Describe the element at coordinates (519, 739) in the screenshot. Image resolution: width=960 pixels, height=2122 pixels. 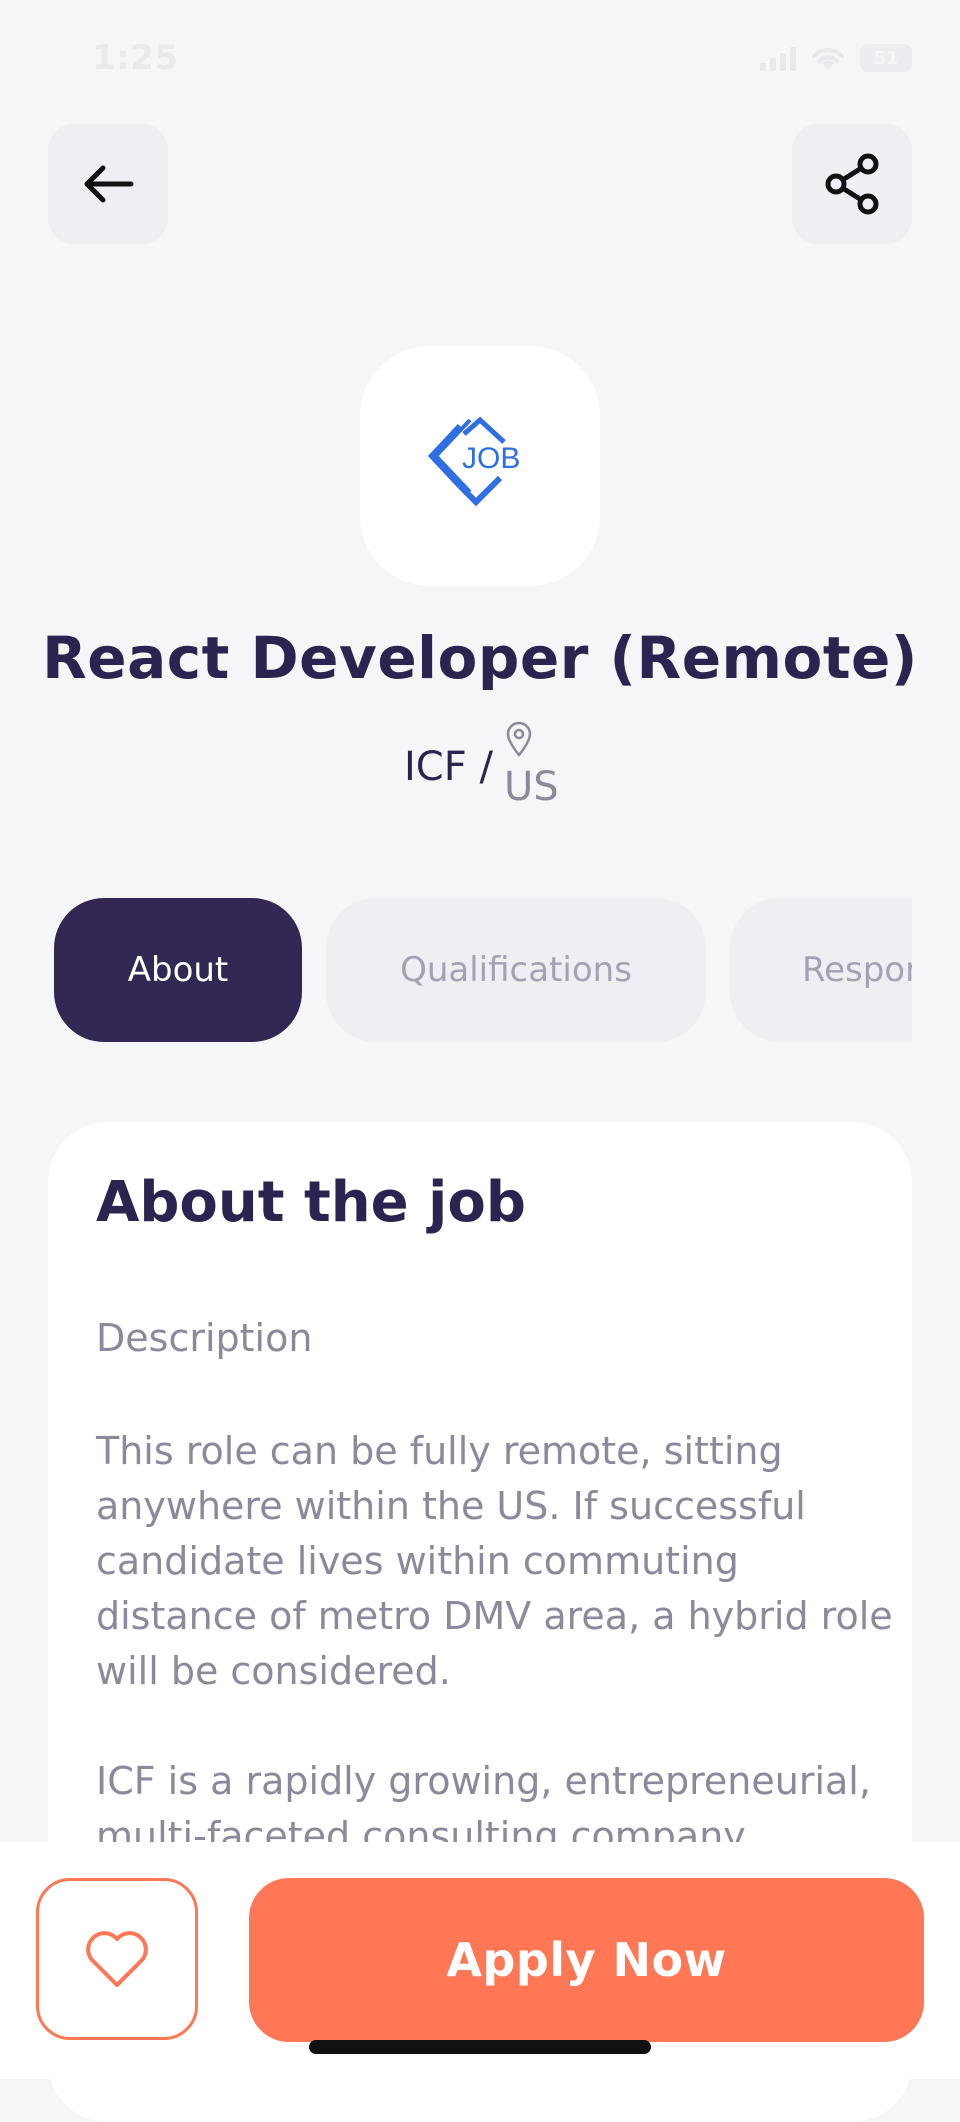
I see `location-pin-icon` at that location.